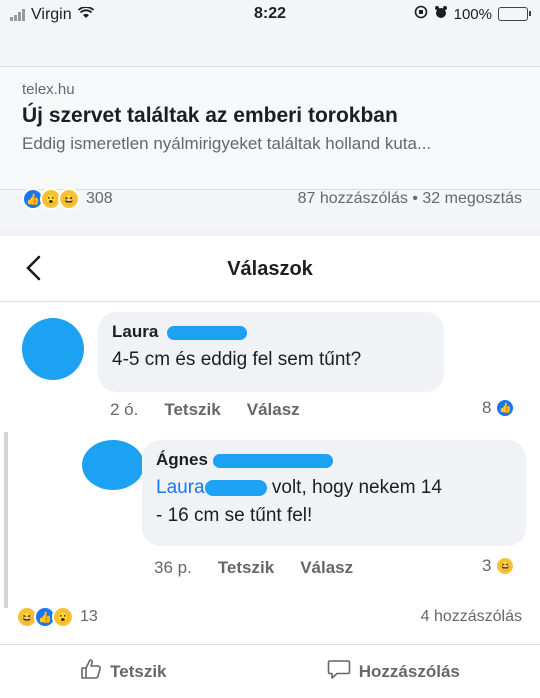 This screenshot has height=698, width=540. I want to click on comment-like-button: Tetszik, so click(192, 410).